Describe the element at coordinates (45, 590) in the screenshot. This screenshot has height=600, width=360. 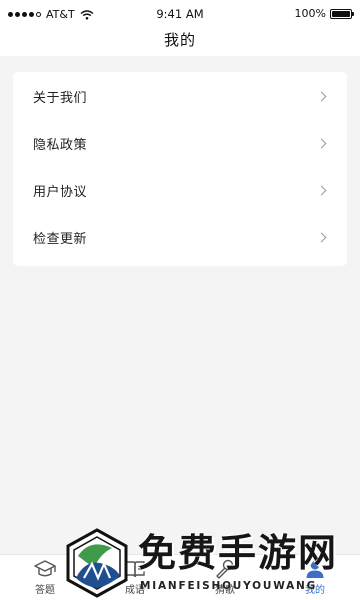
I see `tab-label: 答题` at that location.